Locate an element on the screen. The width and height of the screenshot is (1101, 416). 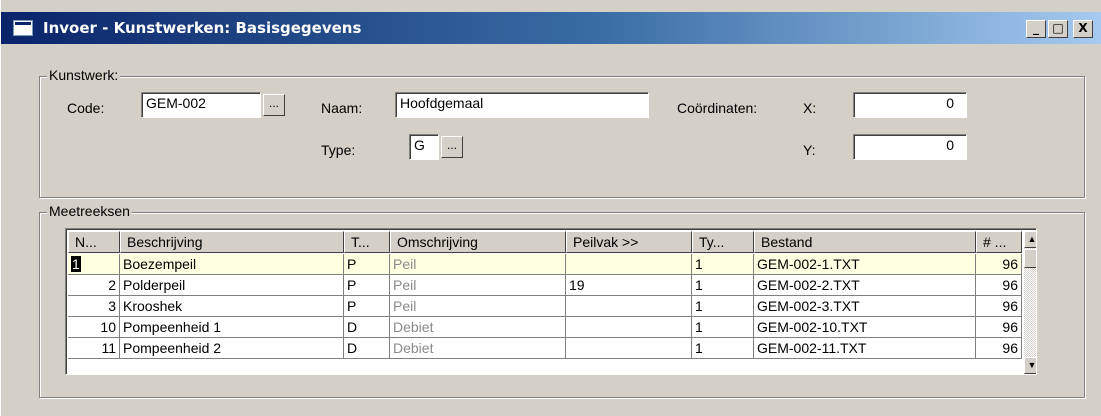
column-header-beschrijving: Beschrijving is located at coordinates (232, 242).